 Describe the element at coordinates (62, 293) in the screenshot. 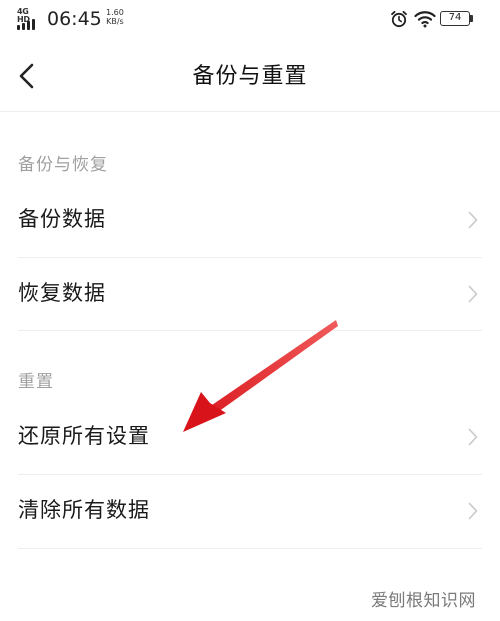

I see `list-item-label: 恢复数据` at that location.